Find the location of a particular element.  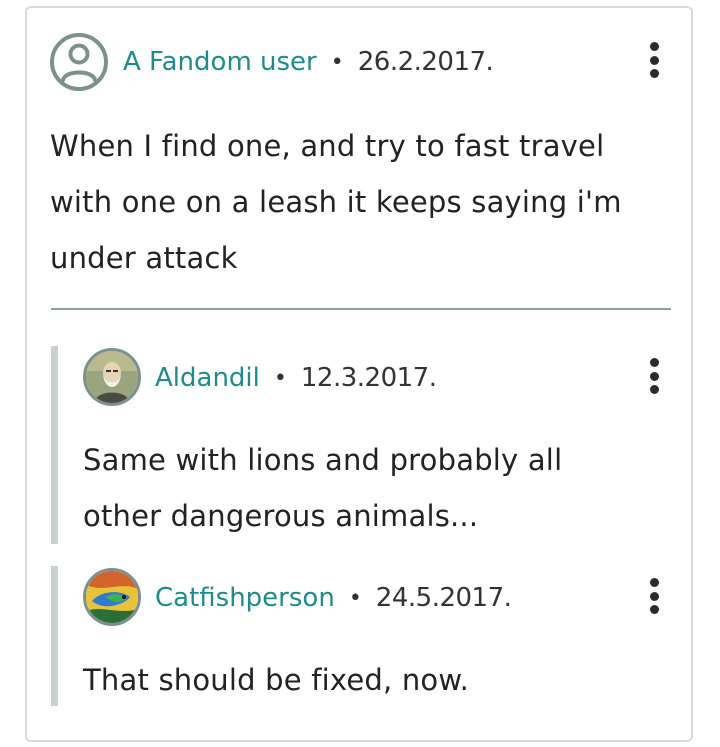

default-avatar is located at coordinates (79, 62).